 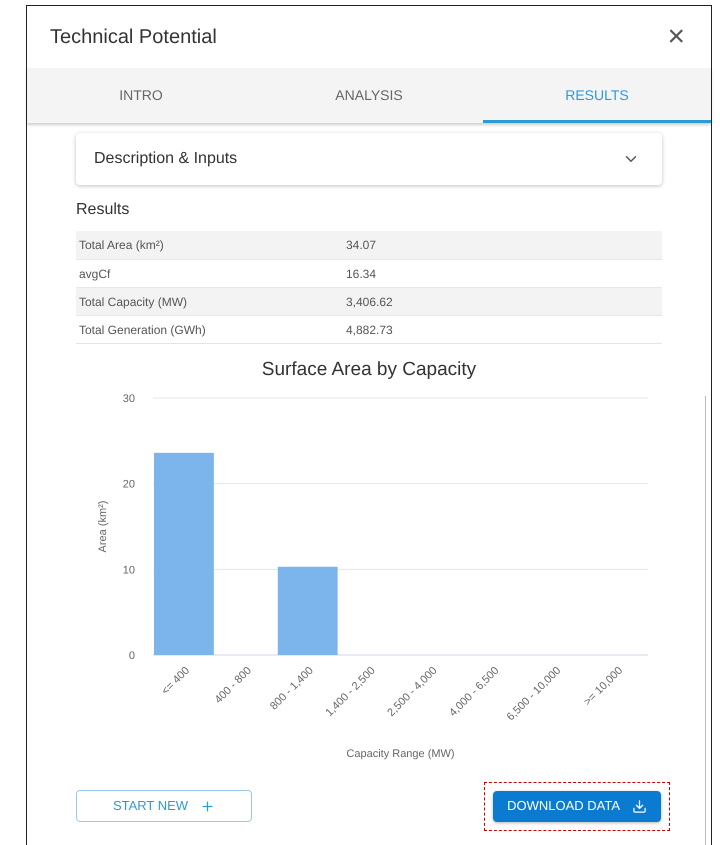 I want to click on dialog-title: Technical Potential, so click(x=133, y=37).